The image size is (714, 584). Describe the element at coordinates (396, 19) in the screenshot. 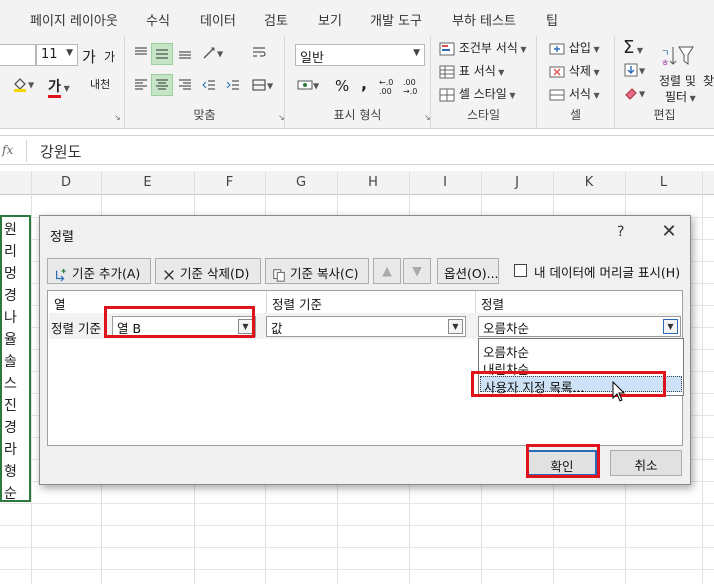

I see `tab-developer: 개발 도구` at that location.